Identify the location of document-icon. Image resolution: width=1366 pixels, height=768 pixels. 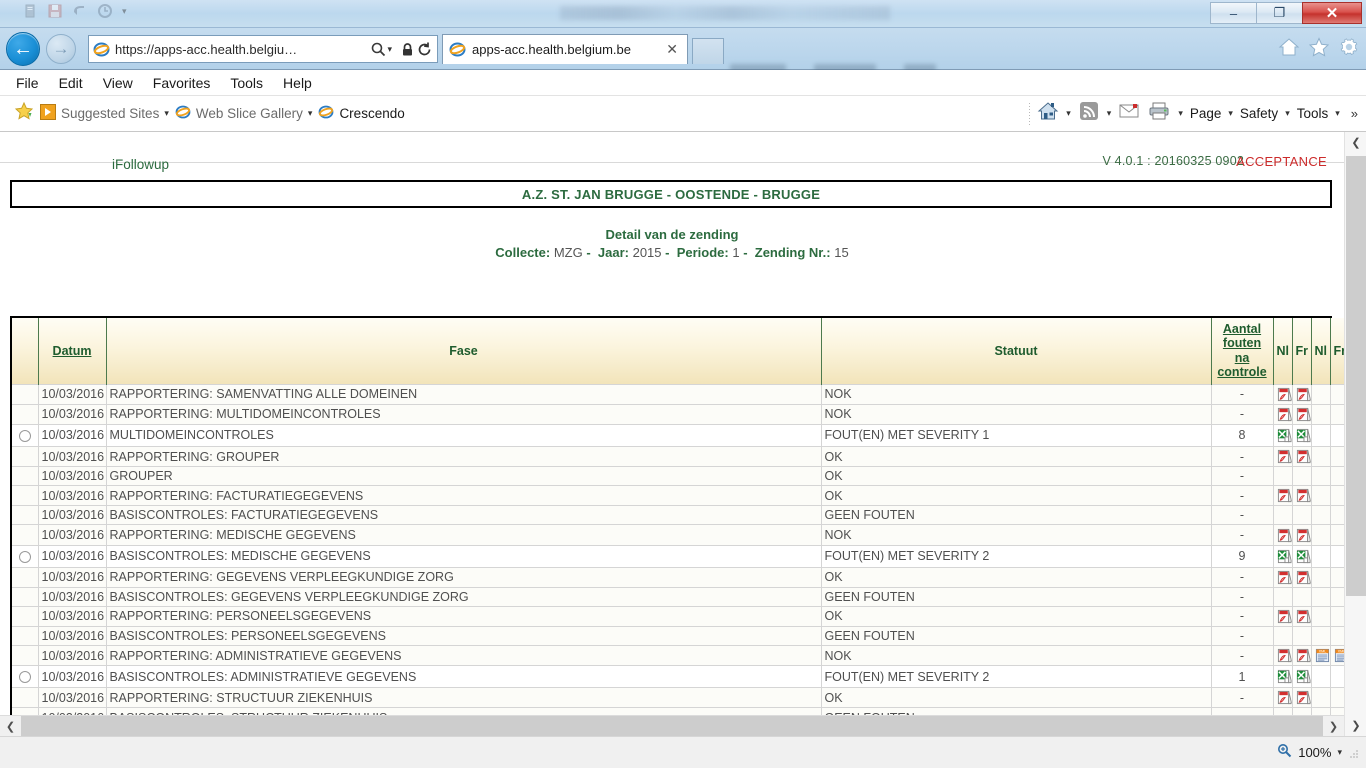
(30, 11).